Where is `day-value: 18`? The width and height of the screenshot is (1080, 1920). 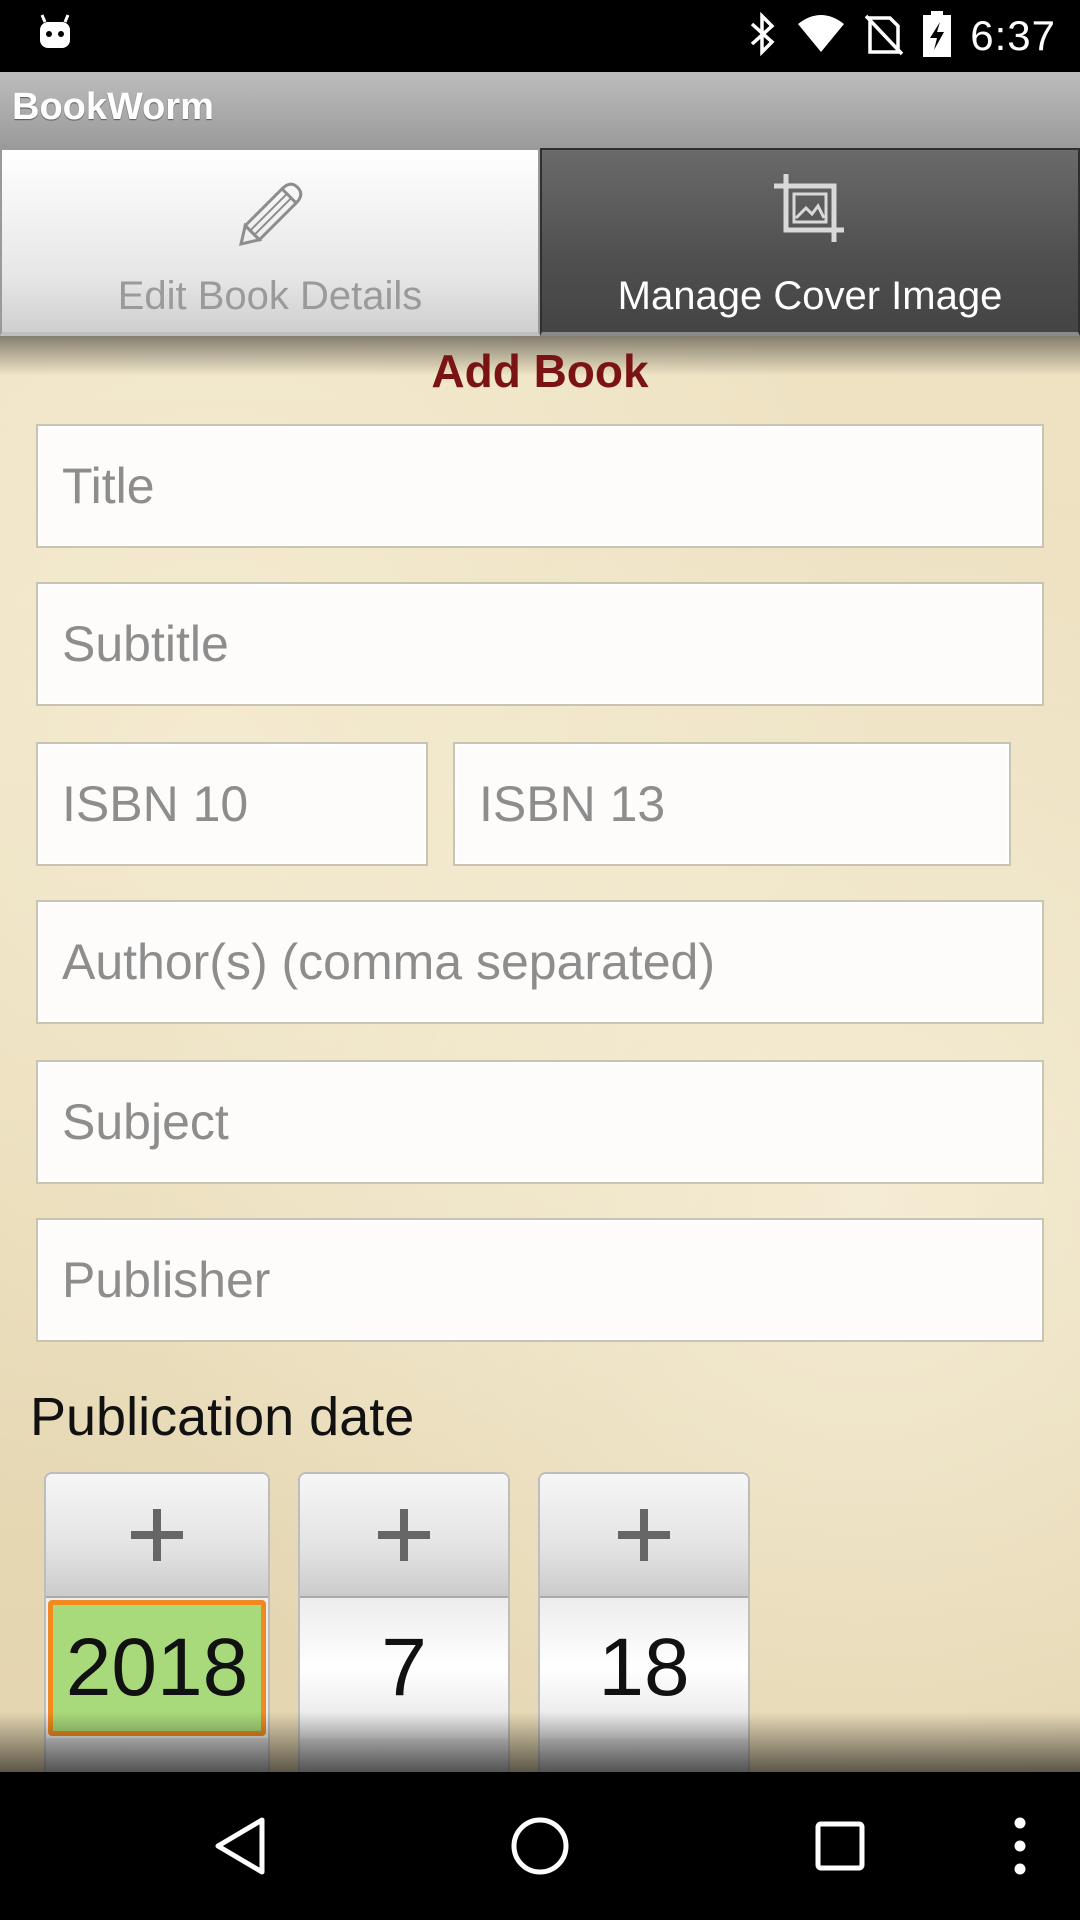 day-value: 18 is located at coordinates (644, 1668).